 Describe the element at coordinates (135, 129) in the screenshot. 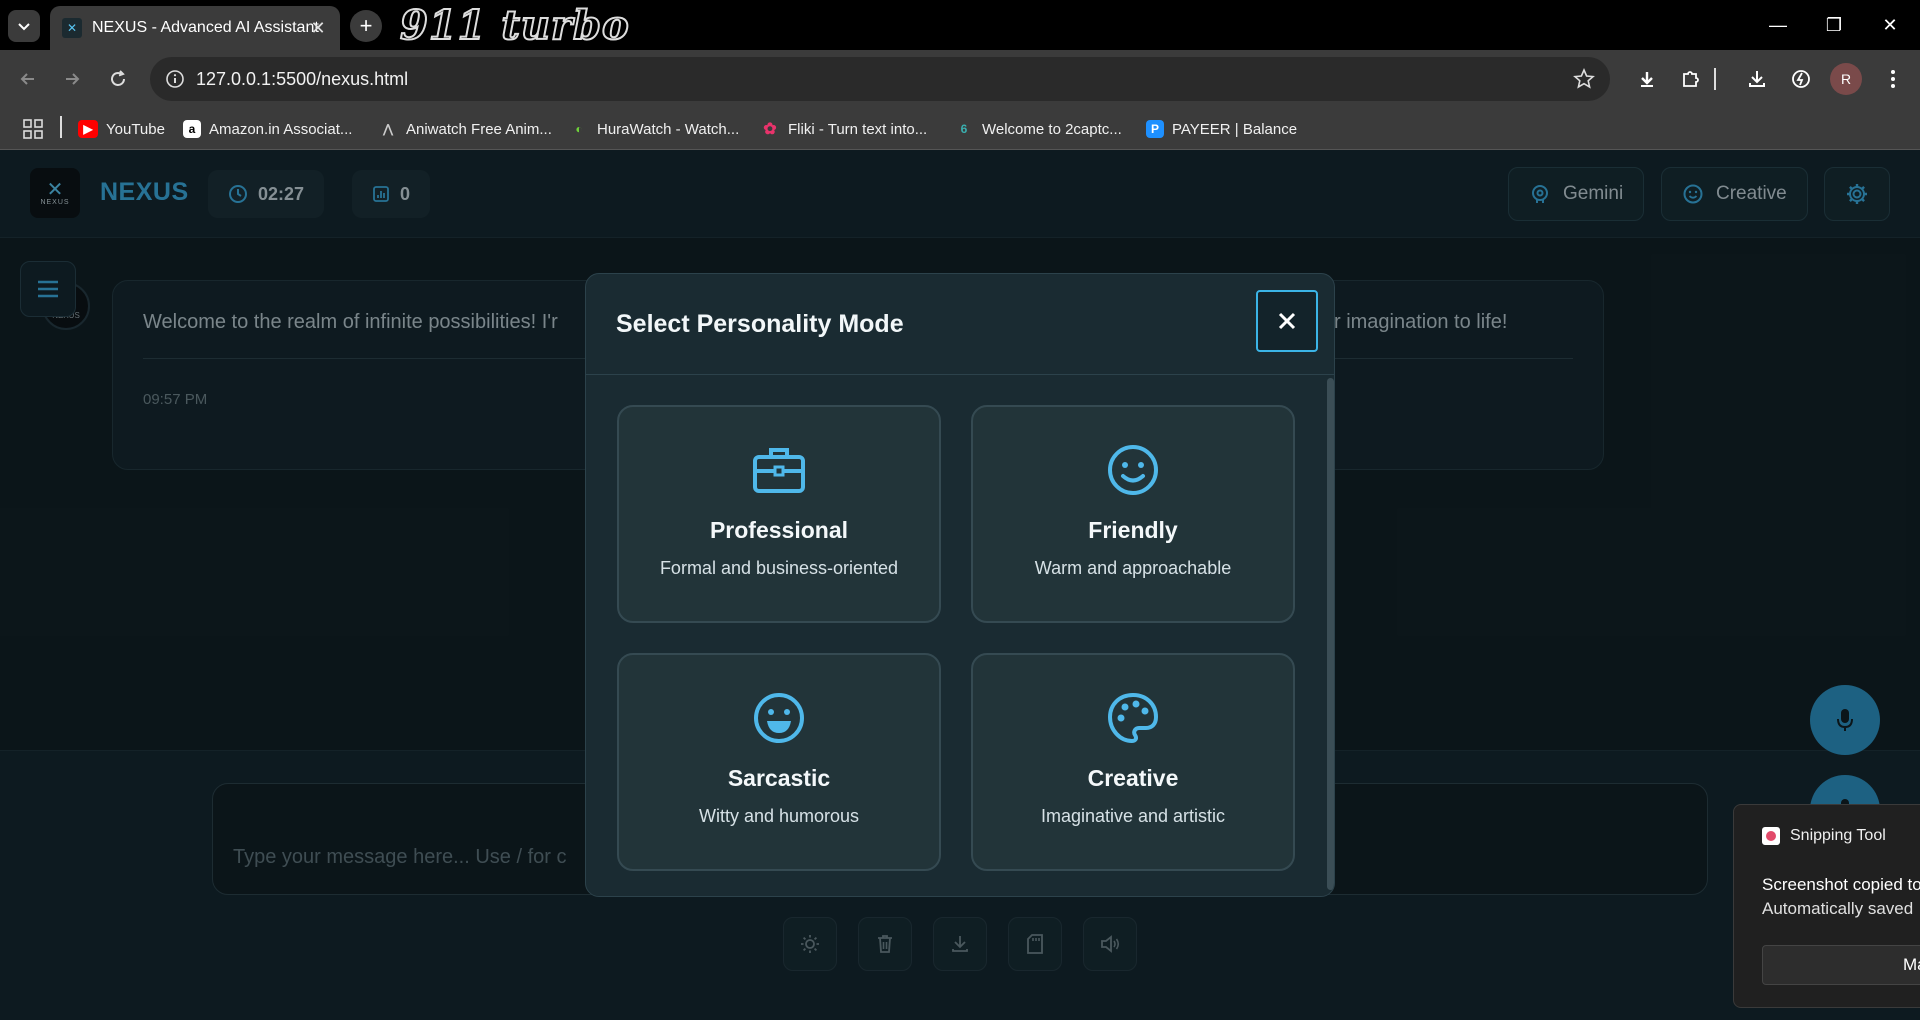

I see `bookmark-label: YouTube` at that location.